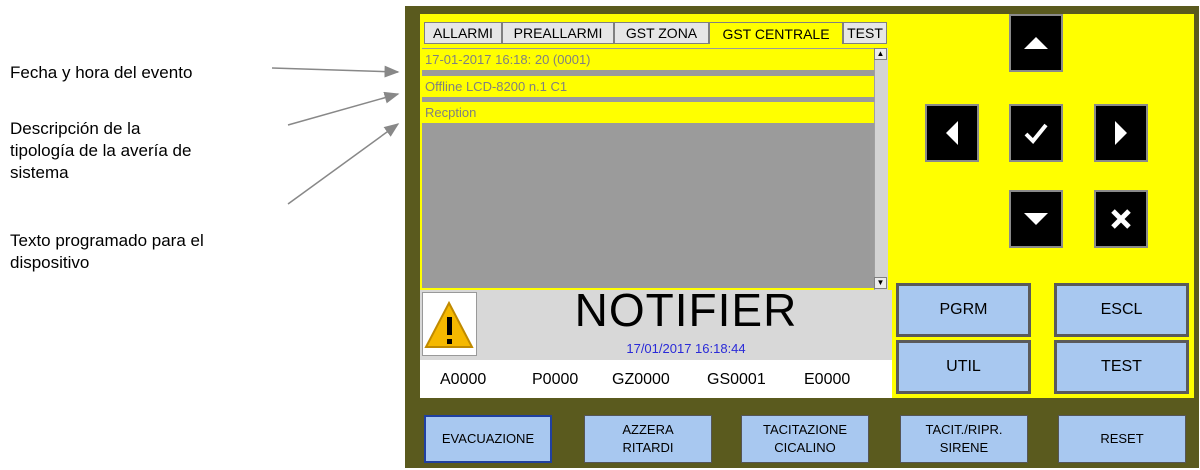  I want to click on right-key, so click(1121, 133).